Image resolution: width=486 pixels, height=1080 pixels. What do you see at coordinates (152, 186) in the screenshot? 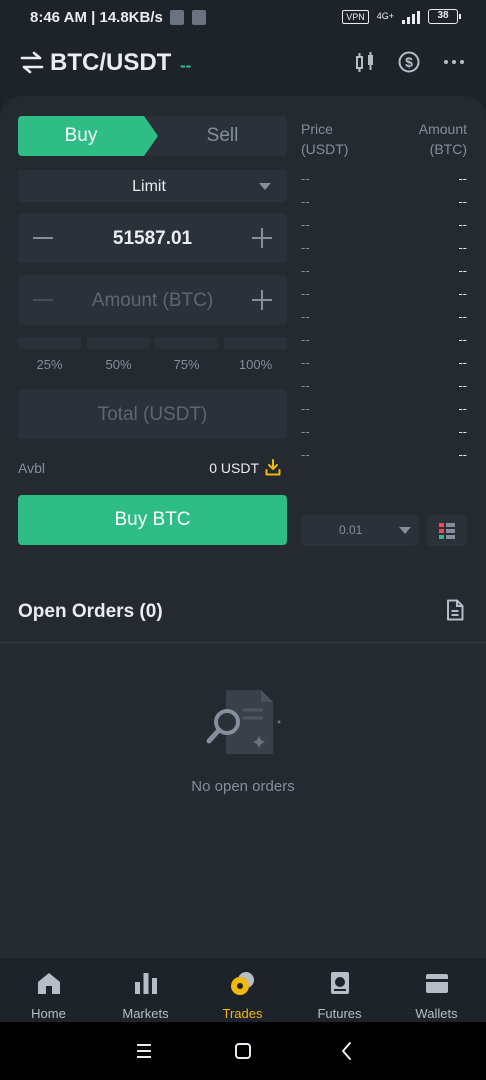
I see `order-type-select: Limit` at bounding box center [152, 186].